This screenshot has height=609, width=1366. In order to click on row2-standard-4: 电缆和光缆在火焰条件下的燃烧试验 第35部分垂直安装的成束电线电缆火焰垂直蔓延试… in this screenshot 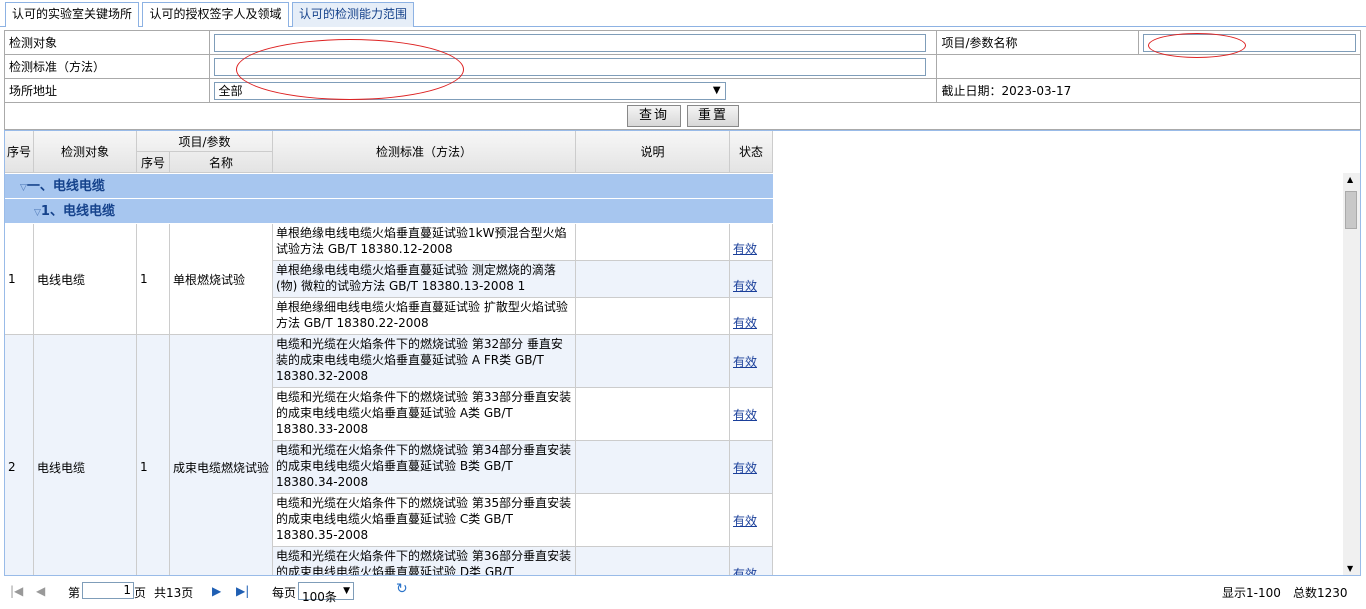, I will do `click(424, 520)`.